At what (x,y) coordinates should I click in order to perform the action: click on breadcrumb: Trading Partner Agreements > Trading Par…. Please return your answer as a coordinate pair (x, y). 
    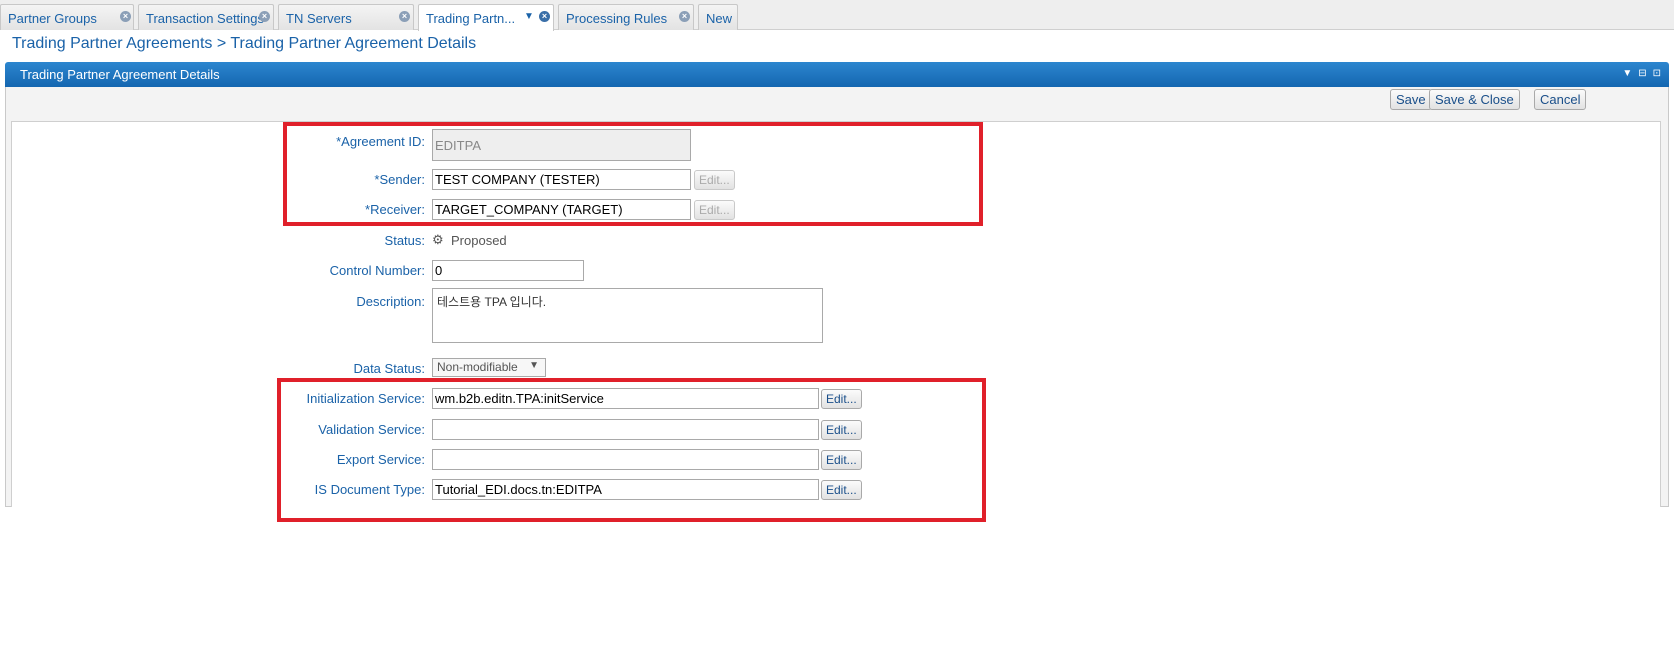
    Looking at the image, I should click on (244, 44).